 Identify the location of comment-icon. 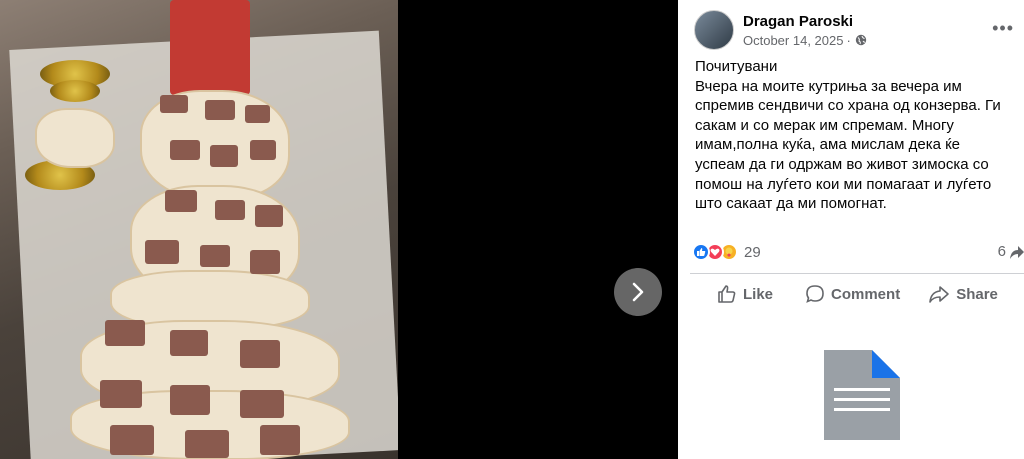
(815, 294).